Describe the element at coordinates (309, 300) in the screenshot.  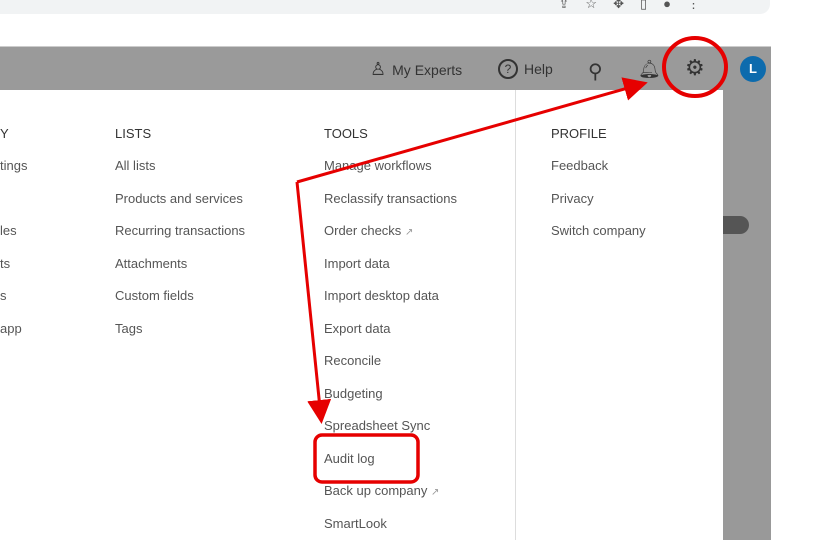
I see `arrow-to-audit-log` at that location.